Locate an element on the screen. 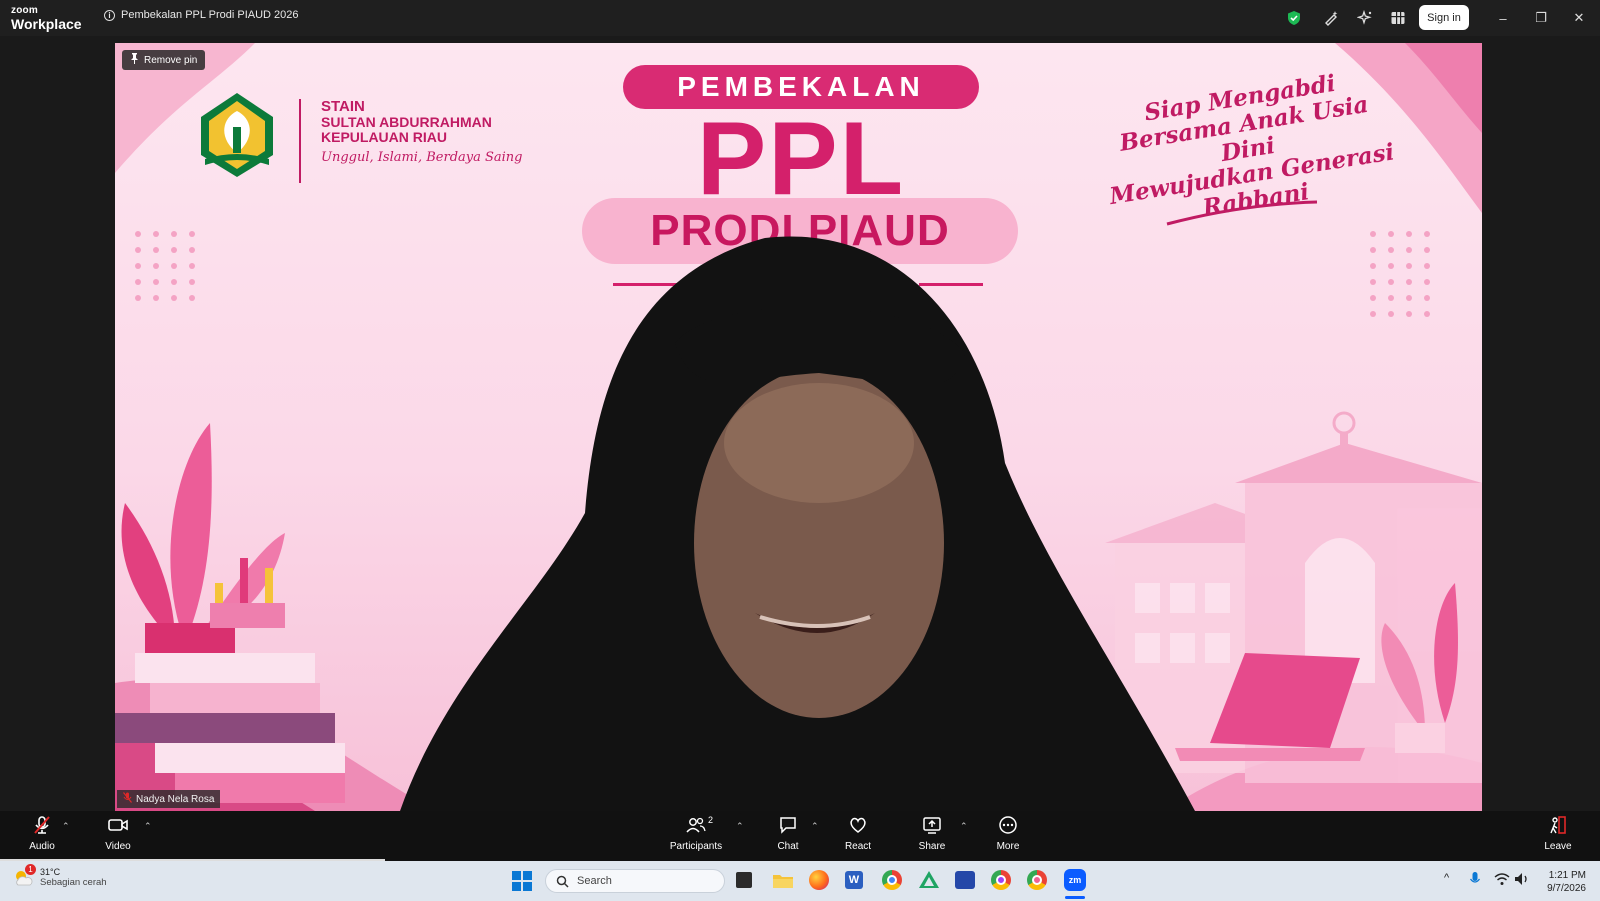  weather-text: 31°C Sebagian cerah is located at coordinates (73, 877).